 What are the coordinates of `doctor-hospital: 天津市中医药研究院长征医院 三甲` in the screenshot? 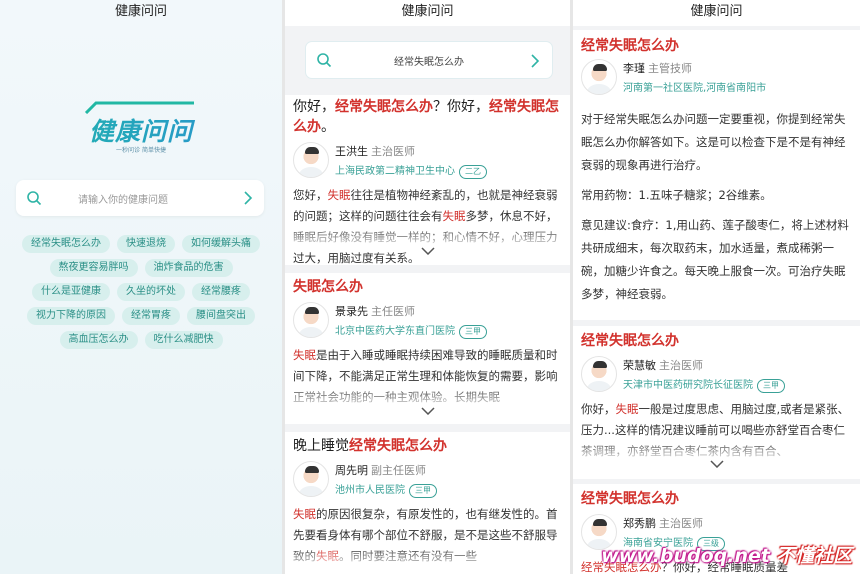 It's located at (704, 384).